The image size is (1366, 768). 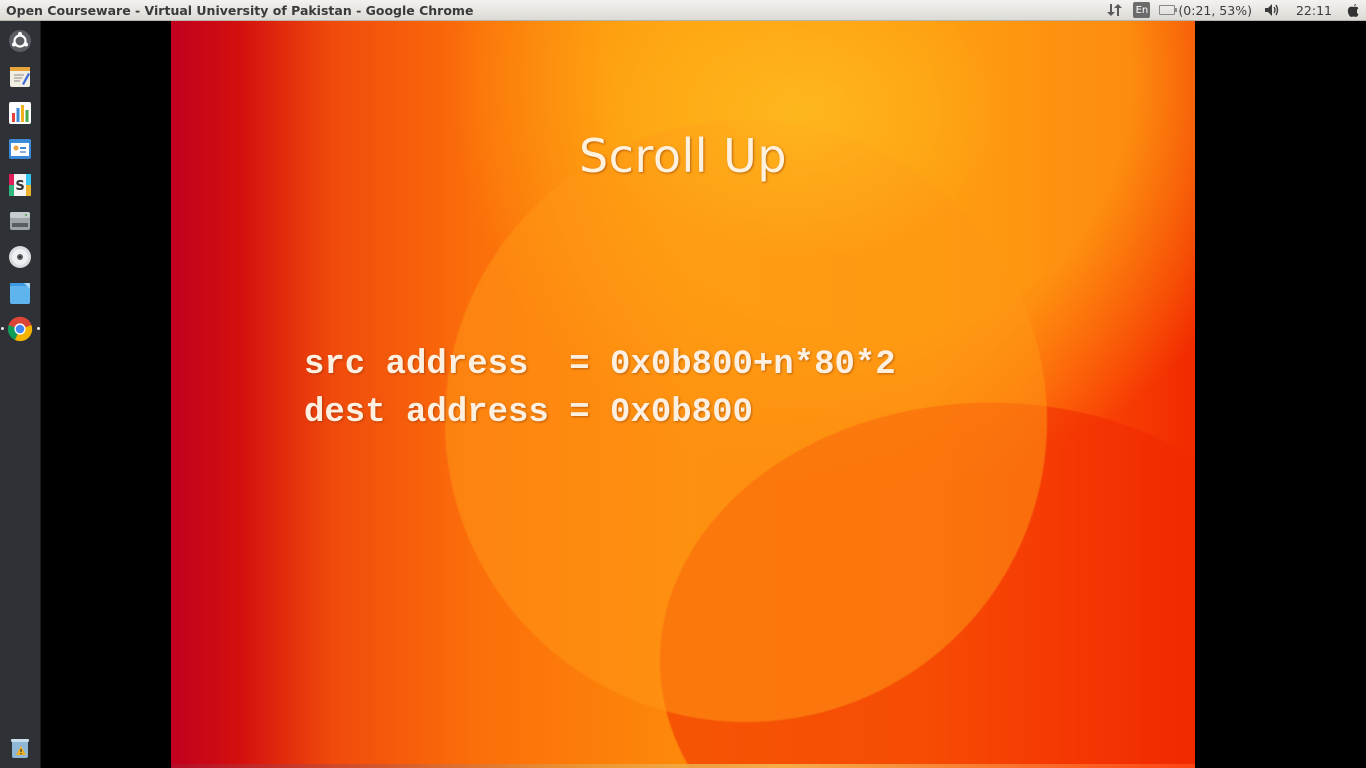 What do you see at coordinates (600, 365) in the screenshot?
I see `slide-line-src-address: src address = 0x0b800+n*80*2` at bounding box center [600, 365].